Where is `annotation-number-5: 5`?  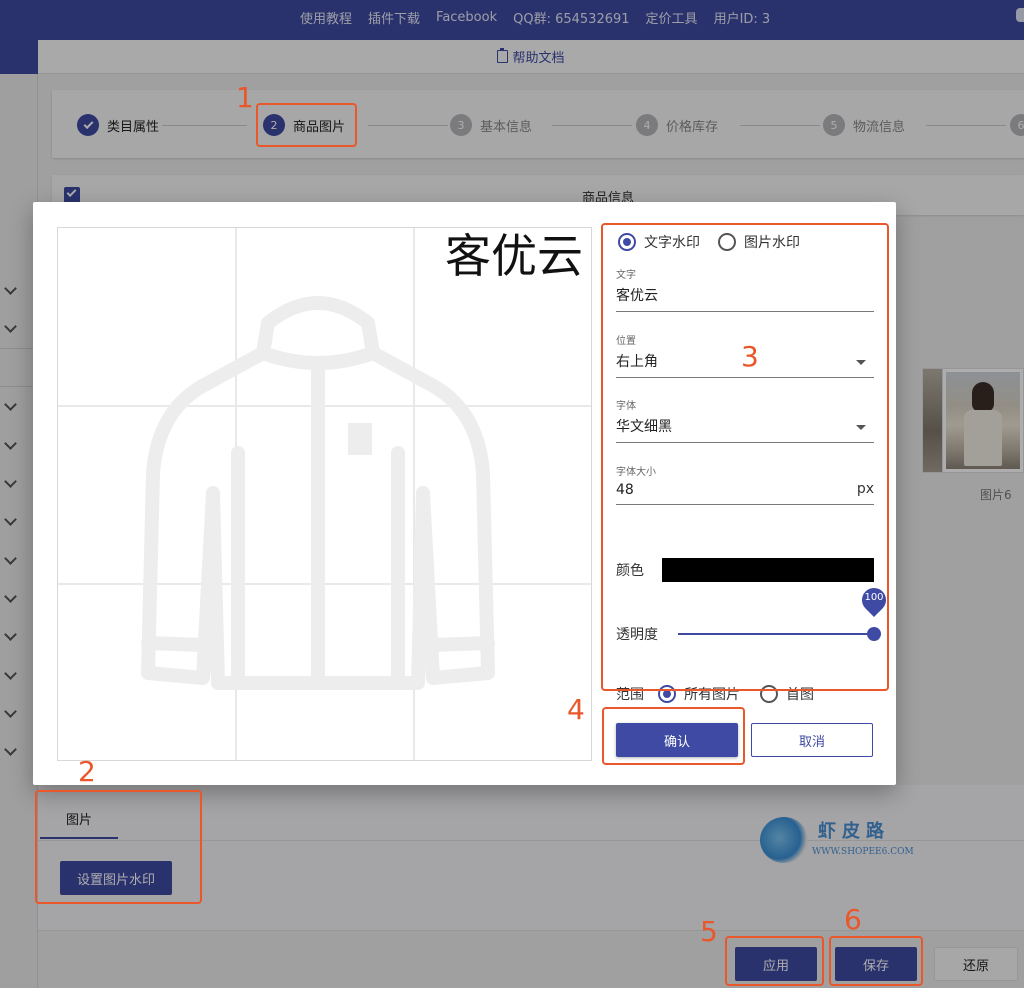 annotation-number-5: 5 is located at coordinates (709, 931).